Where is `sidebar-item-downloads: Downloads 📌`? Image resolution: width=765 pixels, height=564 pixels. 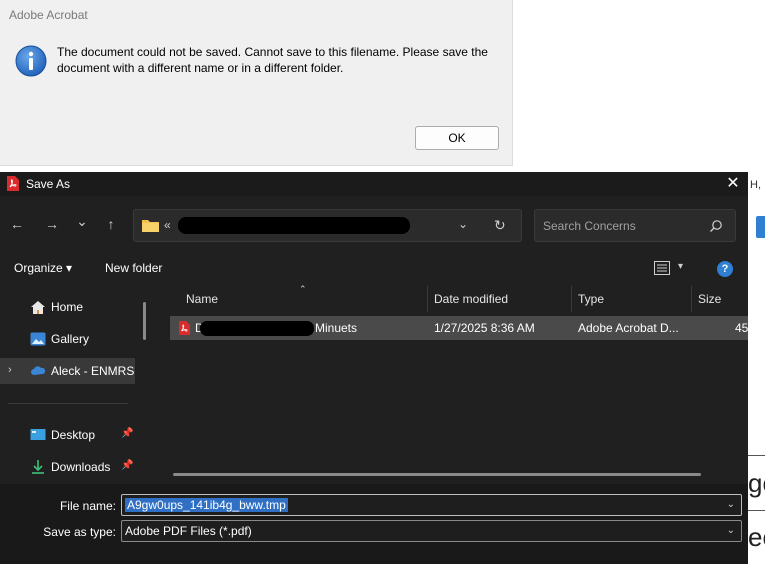
sidebar-item-downloads: Downloads 📌 is located at coordinates (67, 467).